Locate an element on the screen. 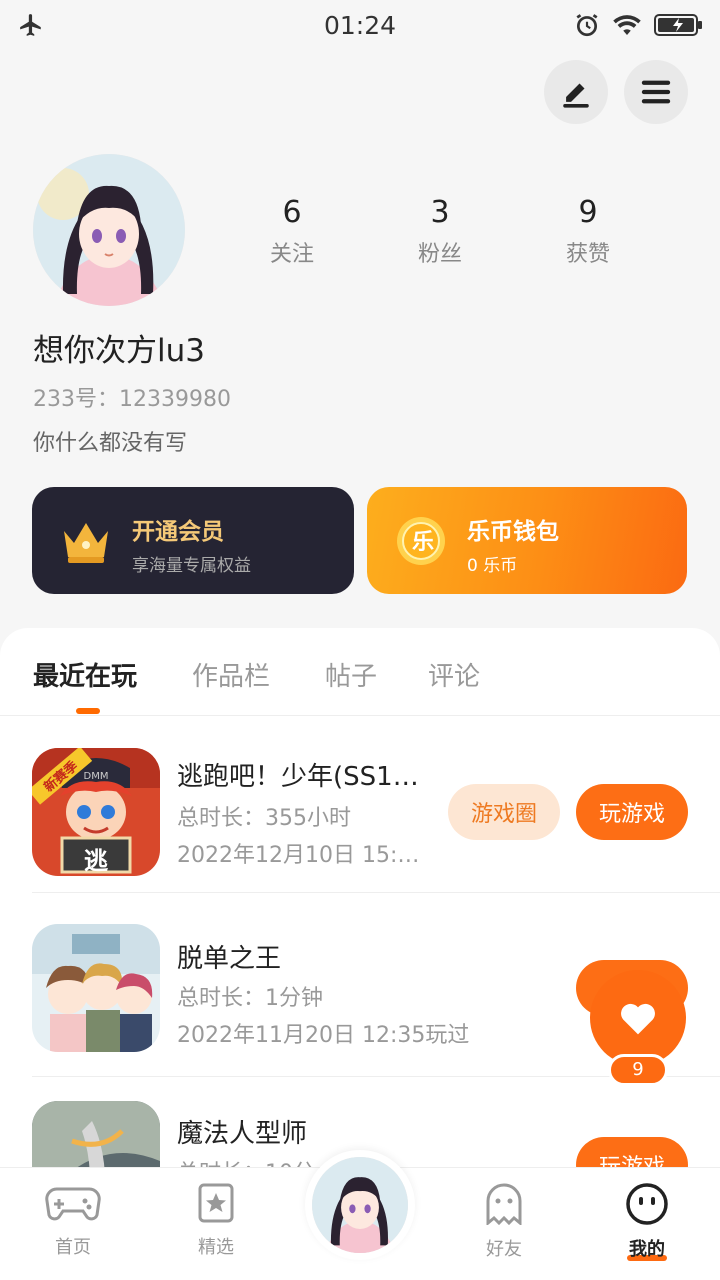 The image size is (720, 1280). game-duration: 总时长：355小时 is located at coordinates (264, 818).